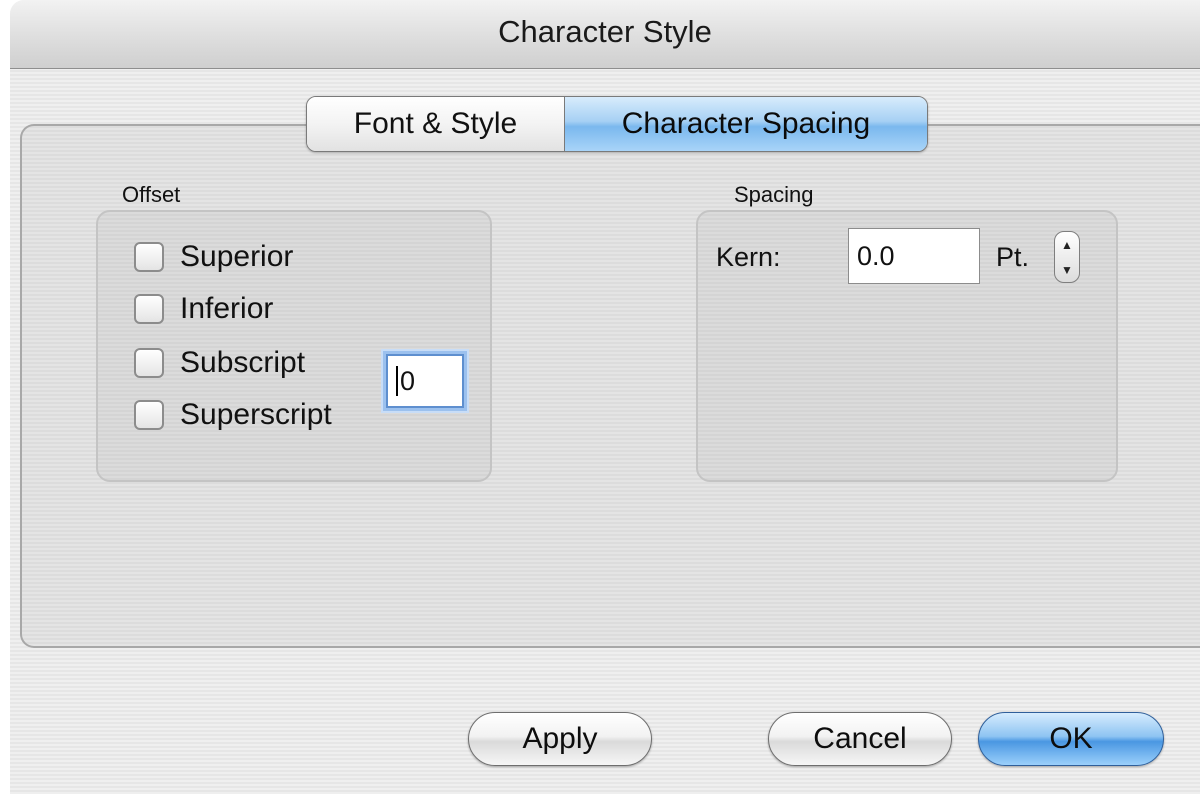 Image resolution: width=1200 pixels, height=794 pixels. I want to click on subscript-option: Subscript, so click(219, 363).